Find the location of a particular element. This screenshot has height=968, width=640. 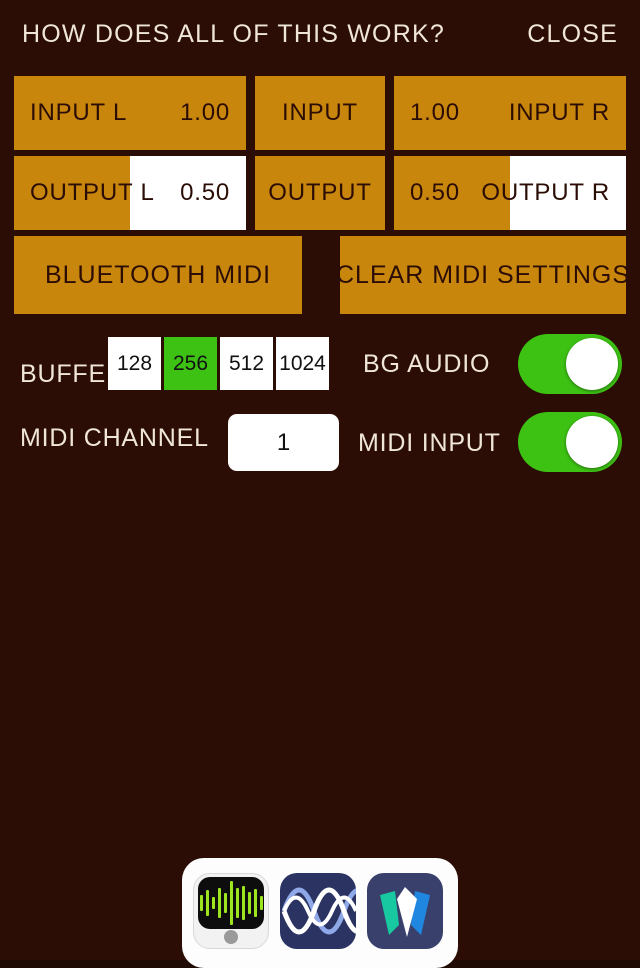

buffer-option-256: 256 is located at coordinates (190, 363).